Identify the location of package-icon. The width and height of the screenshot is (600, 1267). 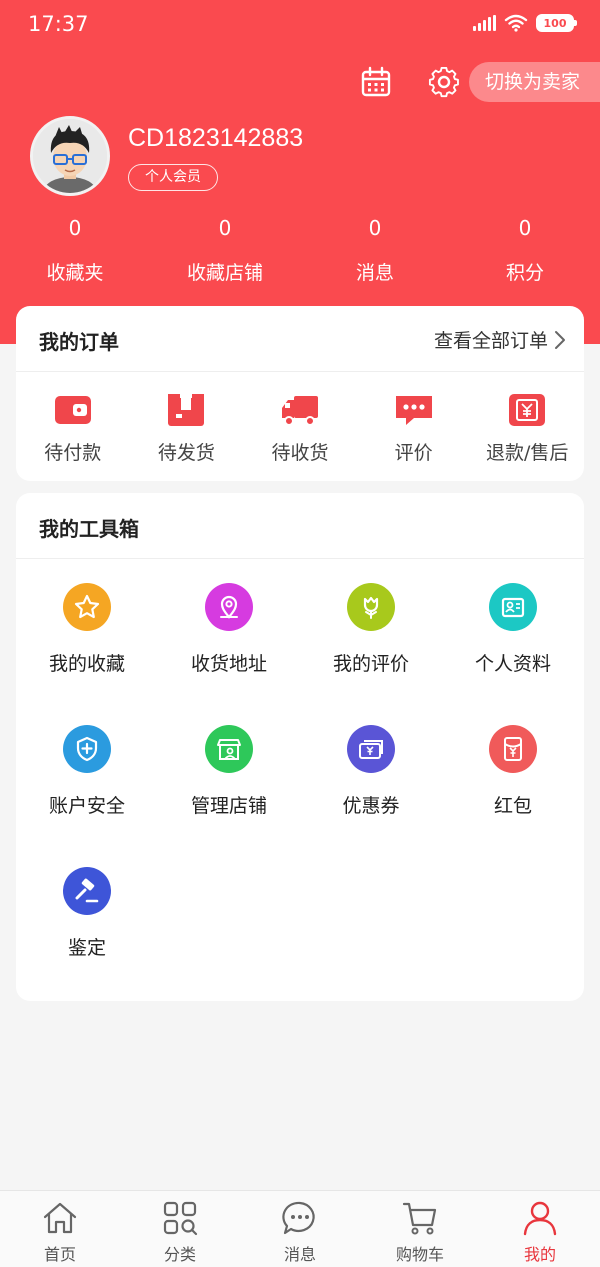
(186, 410).